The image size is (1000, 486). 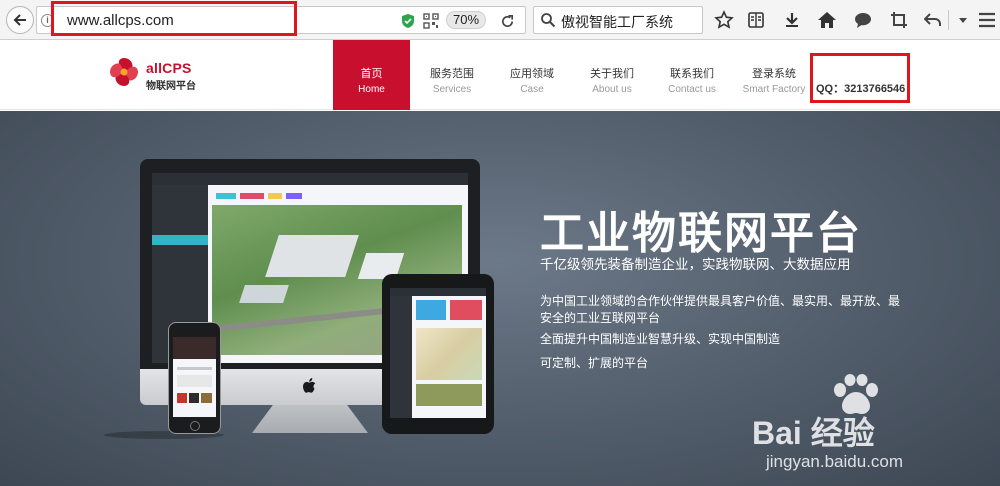 I want to click on nav-case: 应用领域 Case, so click(x=532, y=75).